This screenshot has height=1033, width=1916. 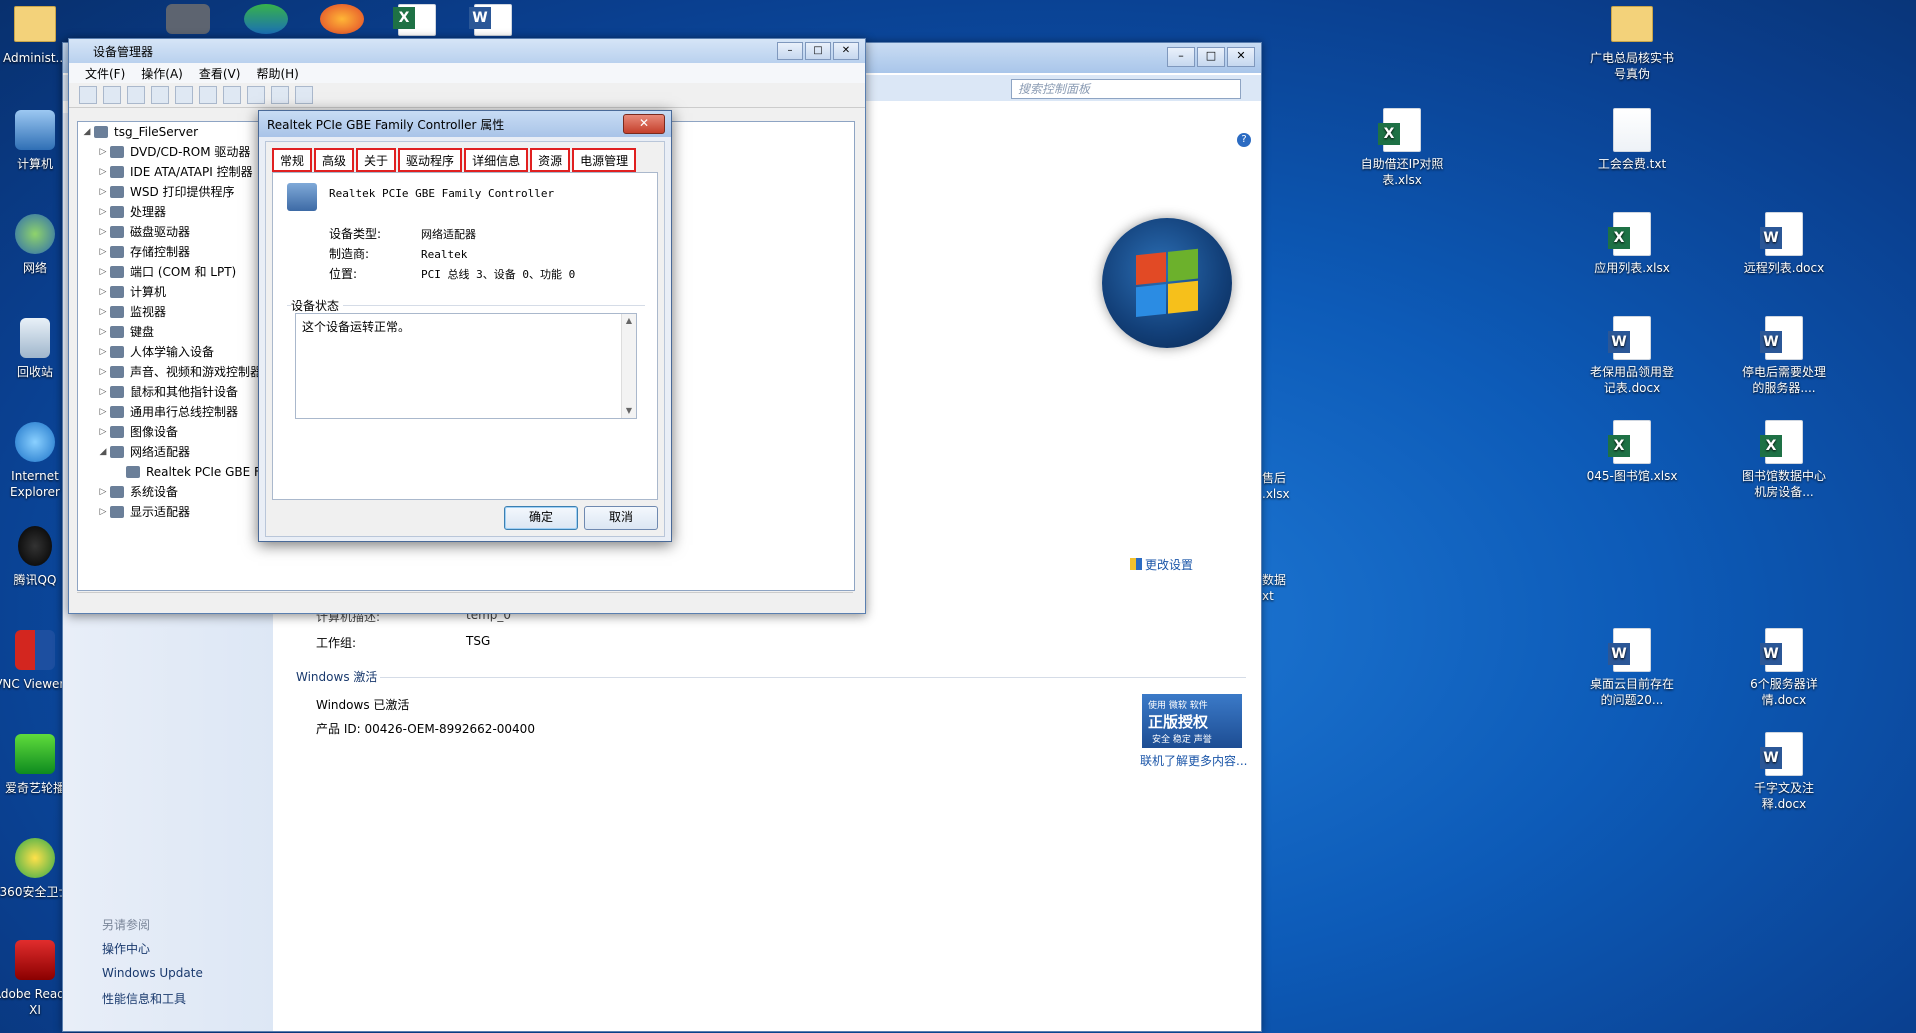 I want to click on tab-general: 常规, so click(x=292, y=160).